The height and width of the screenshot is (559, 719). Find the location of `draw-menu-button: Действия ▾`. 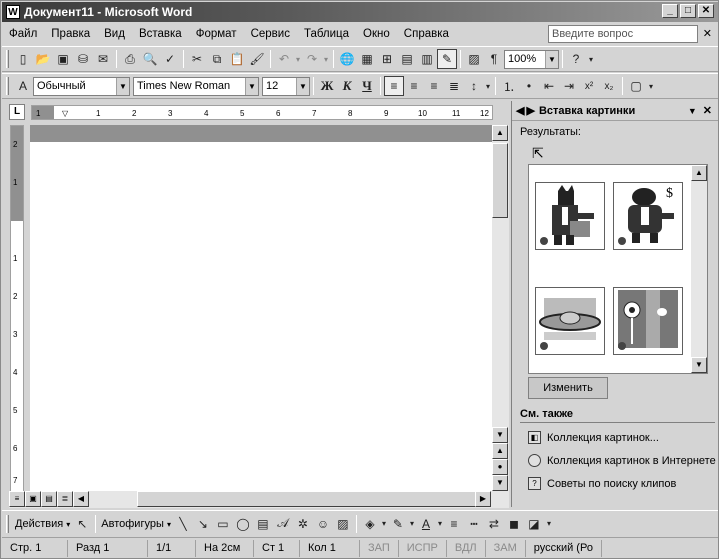

draw-menu-button: Действия ▾ is located at coordinates (42, 524).